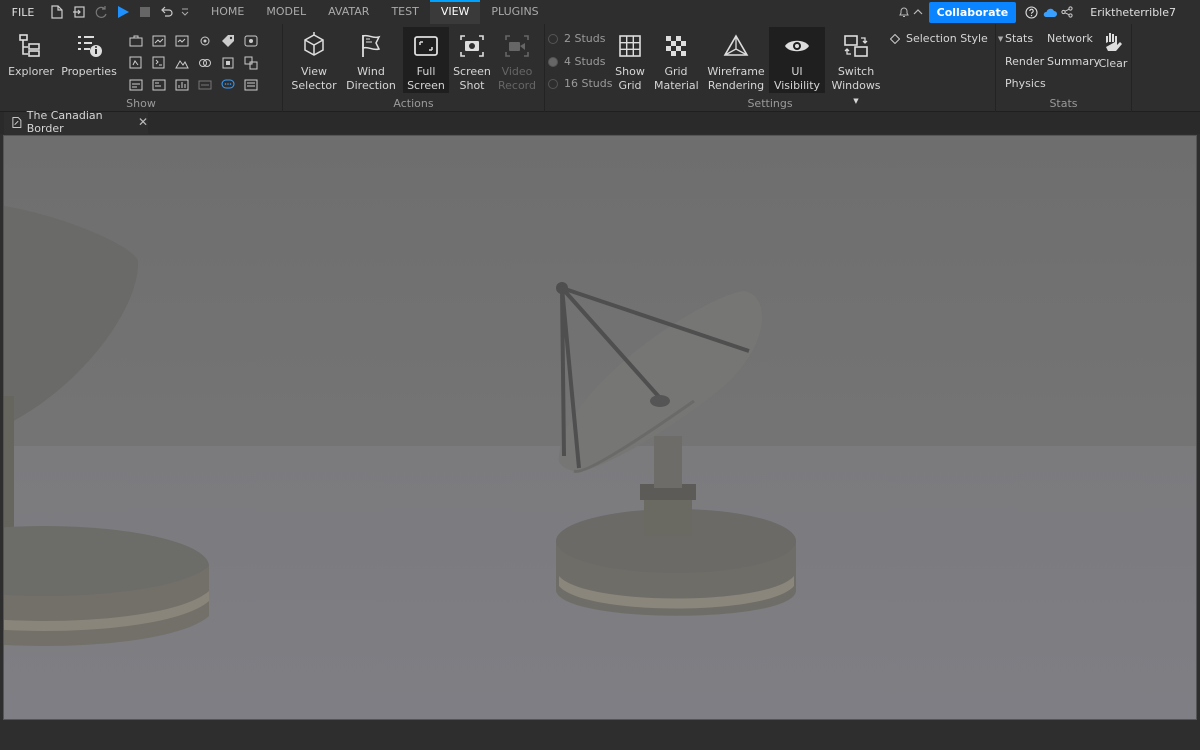 The width and height of the screenshot is (1200, 750). I want to click on wind-direction-button: Wind Direction, so click(371, 60).